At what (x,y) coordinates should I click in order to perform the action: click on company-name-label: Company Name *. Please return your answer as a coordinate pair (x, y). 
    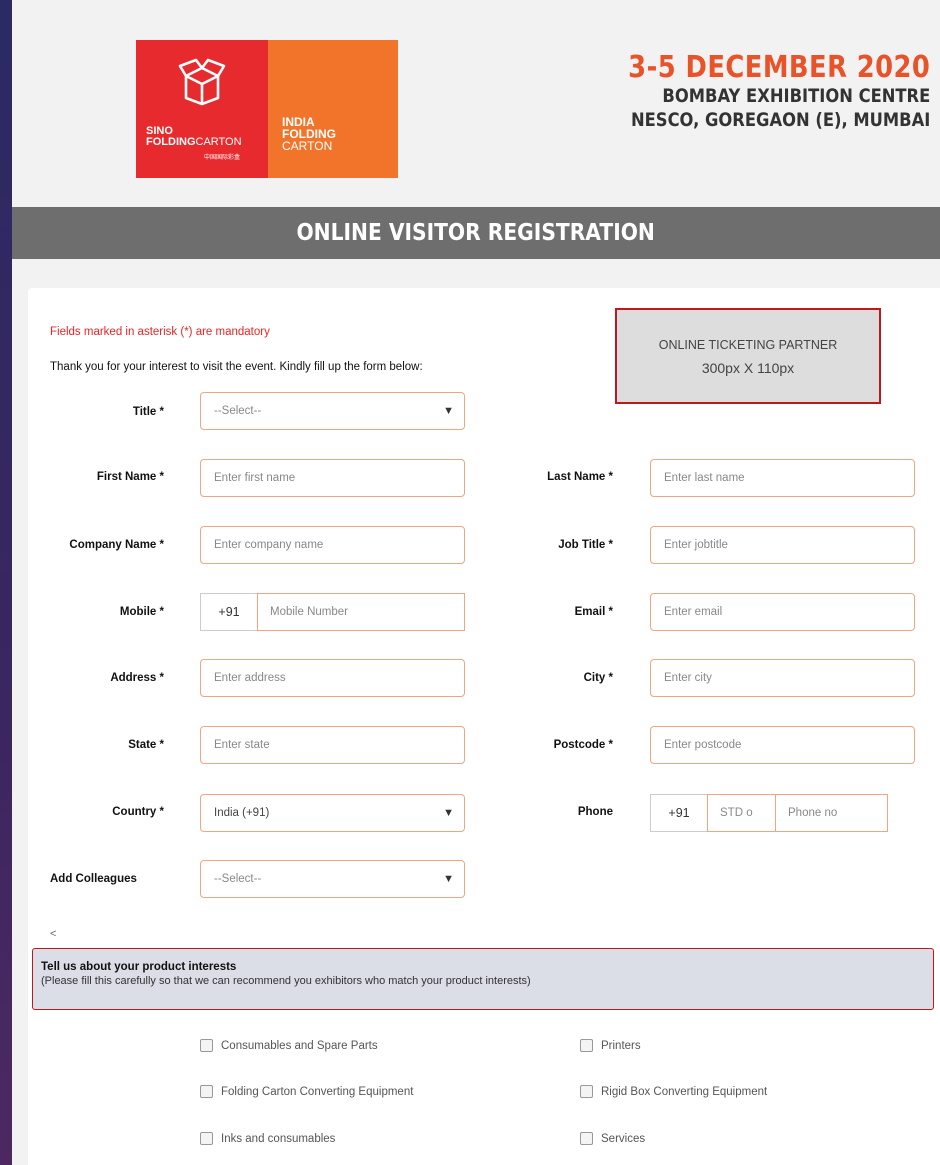
    Looking at the image, I should click on (116, 545).